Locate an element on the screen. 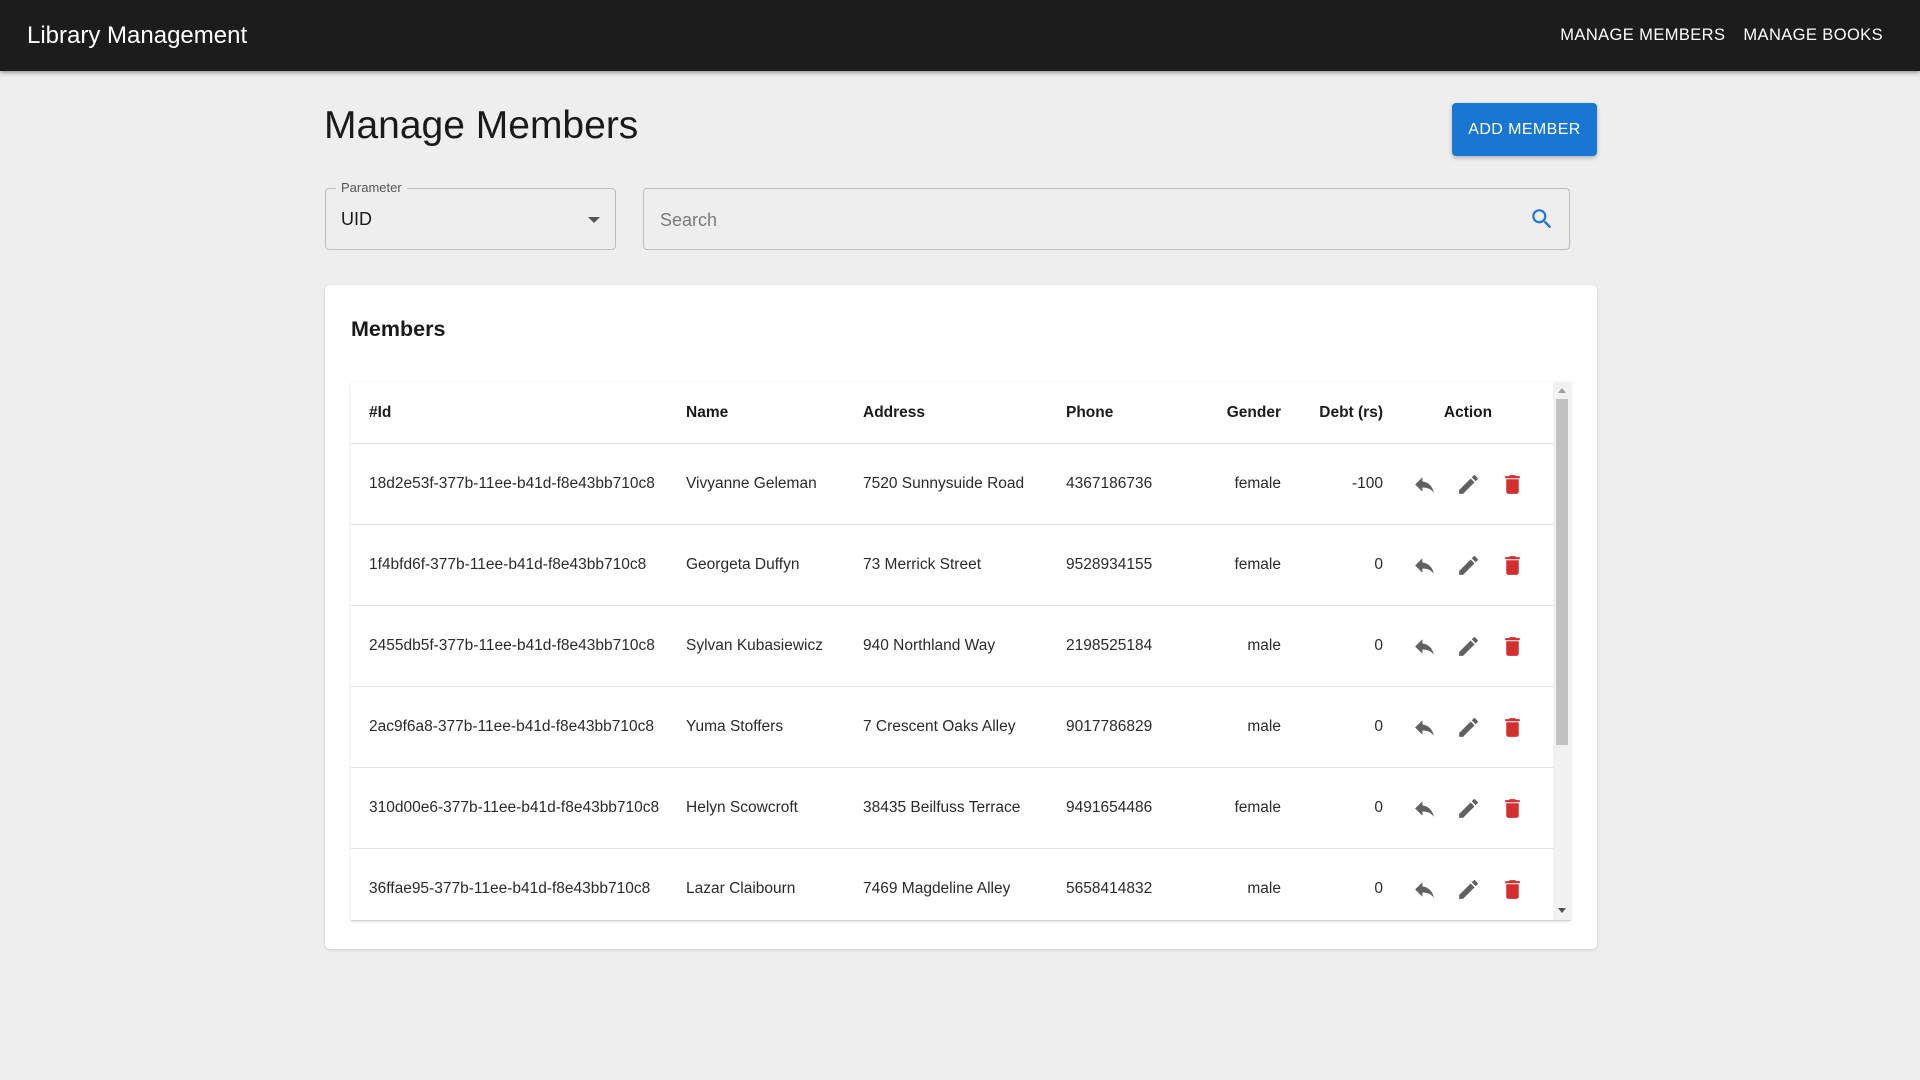 The width and height of the screenshot is (1920, 1080). cell-address: 73 Merrick Street is located at coordinates (964, 565).